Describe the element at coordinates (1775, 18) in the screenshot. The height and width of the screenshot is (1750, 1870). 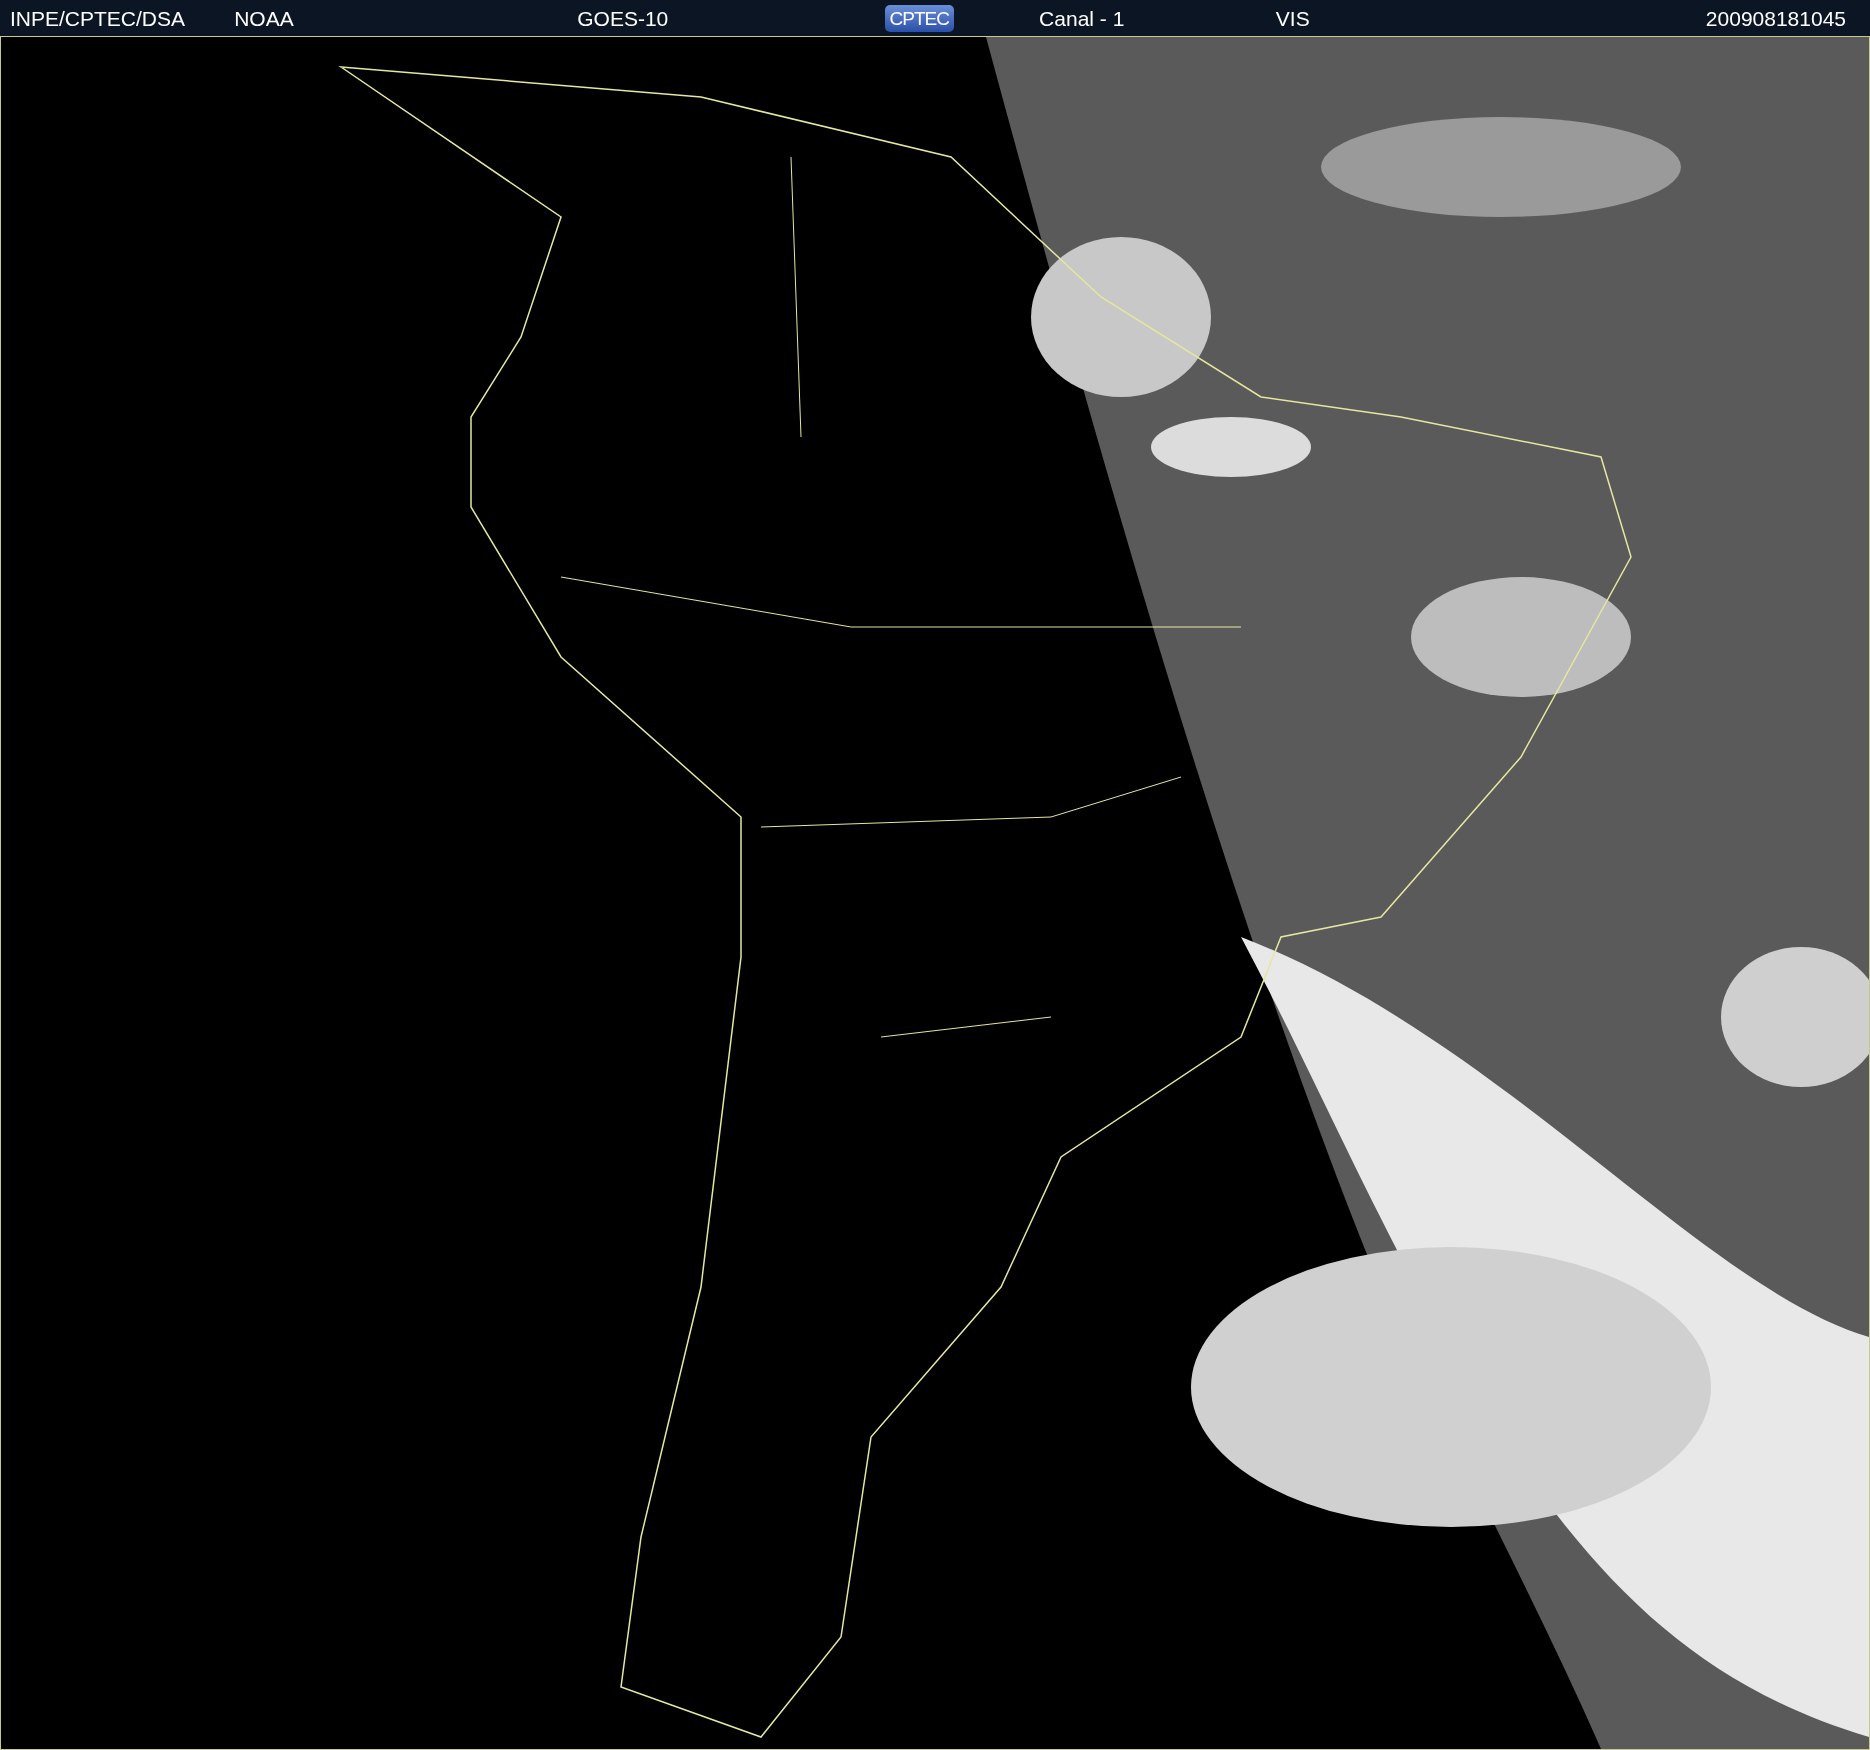
I see `header-label: 200908181045` at that location.